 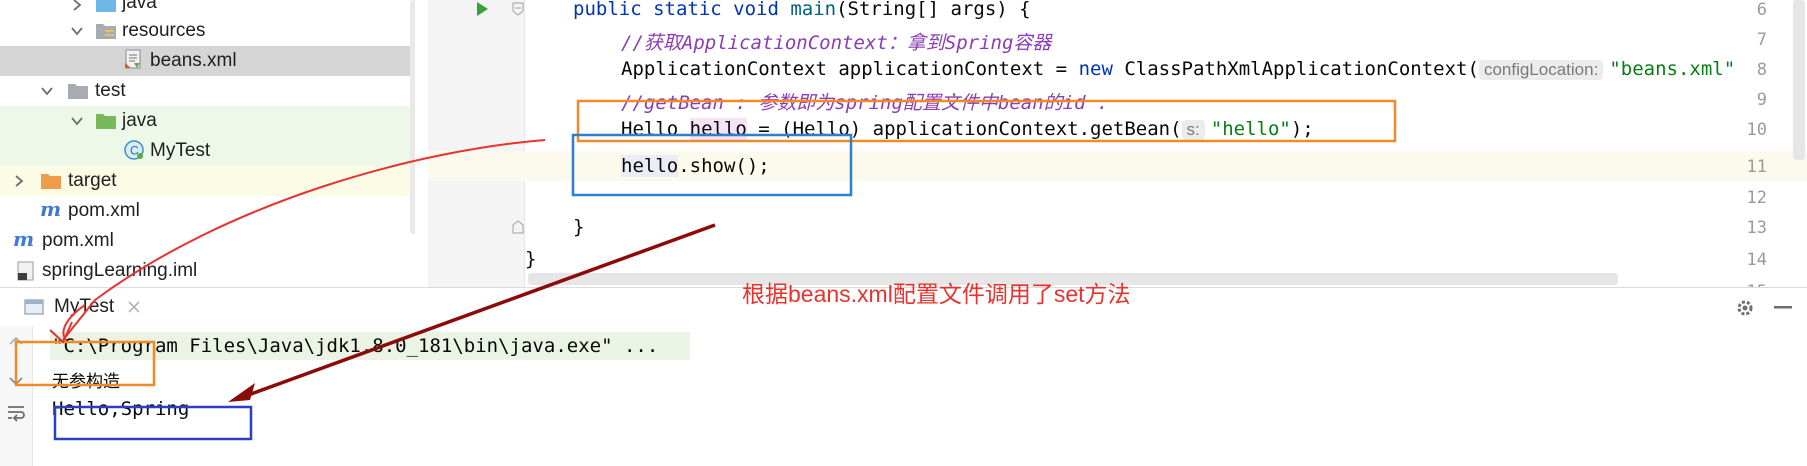 What do you see at coordinates (482, 9) in the screenshot?
I see `run-icon` at bounding box center [482, 9].